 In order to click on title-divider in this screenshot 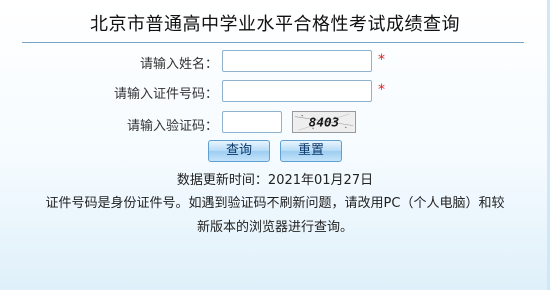, I will do `click(273, 42)`.